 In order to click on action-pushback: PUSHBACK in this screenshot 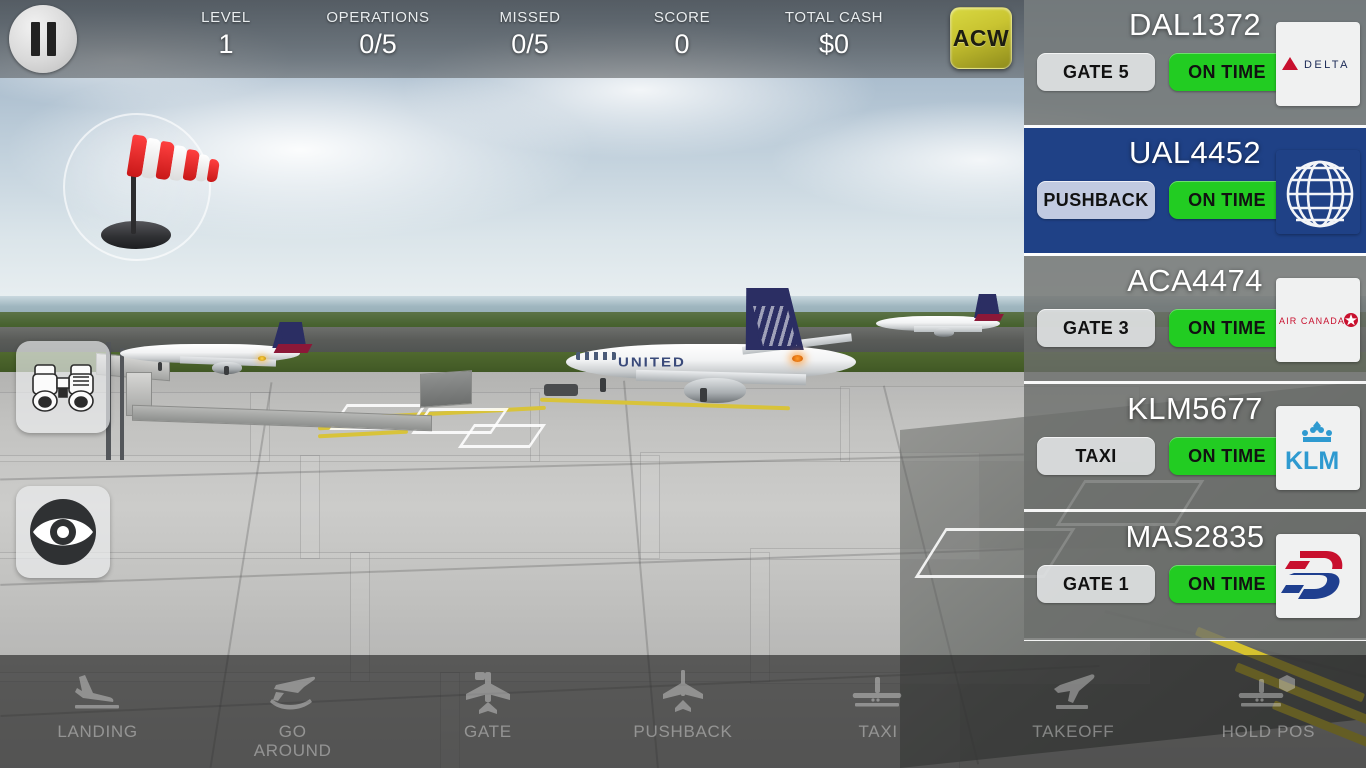, I will do `click(682, 711)`.